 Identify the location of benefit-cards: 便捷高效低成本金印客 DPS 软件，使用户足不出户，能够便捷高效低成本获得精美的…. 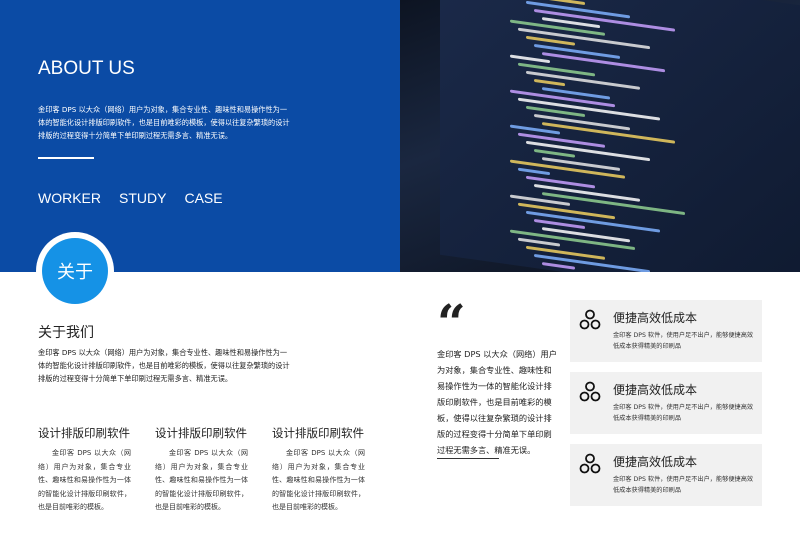
(666, 408).